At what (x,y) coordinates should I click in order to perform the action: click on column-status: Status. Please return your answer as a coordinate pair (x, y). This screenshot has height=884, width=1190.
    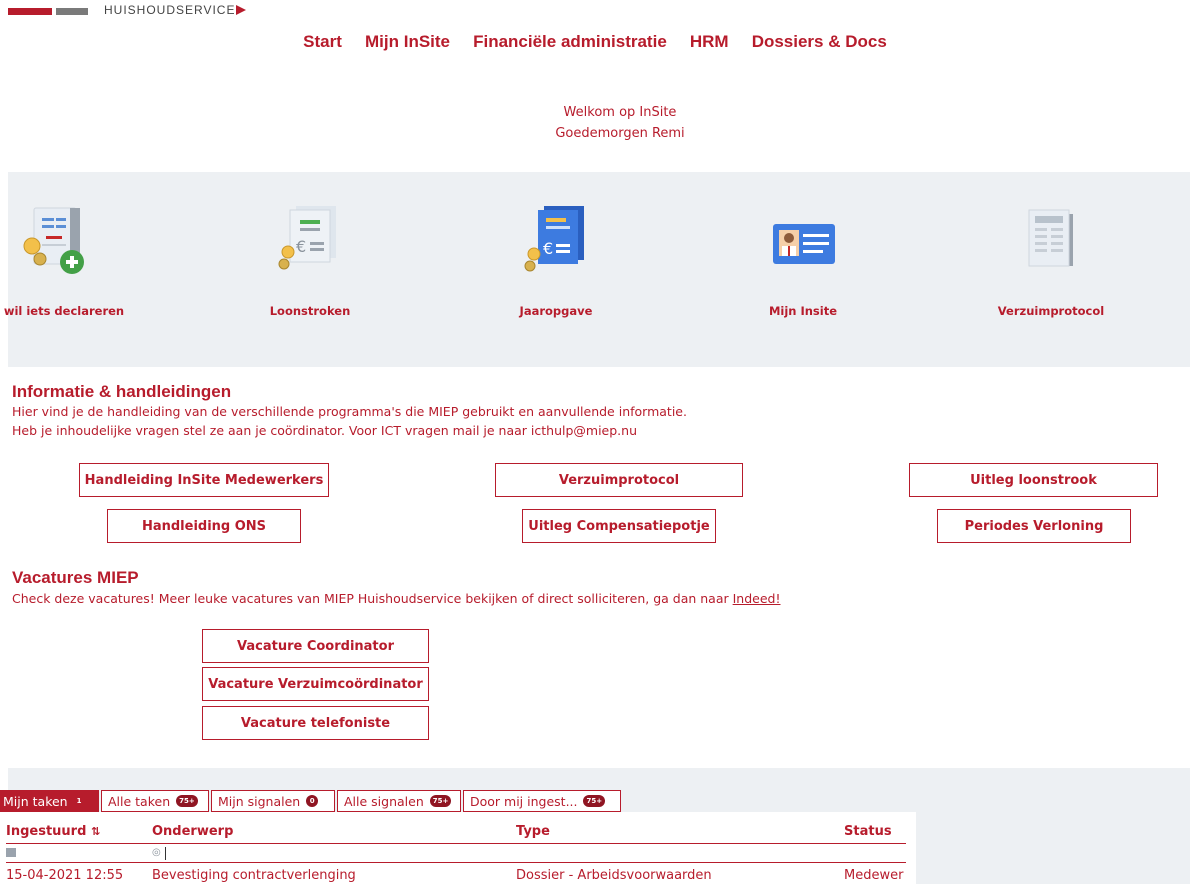
    Looking at the image, I should click on (868, 831).